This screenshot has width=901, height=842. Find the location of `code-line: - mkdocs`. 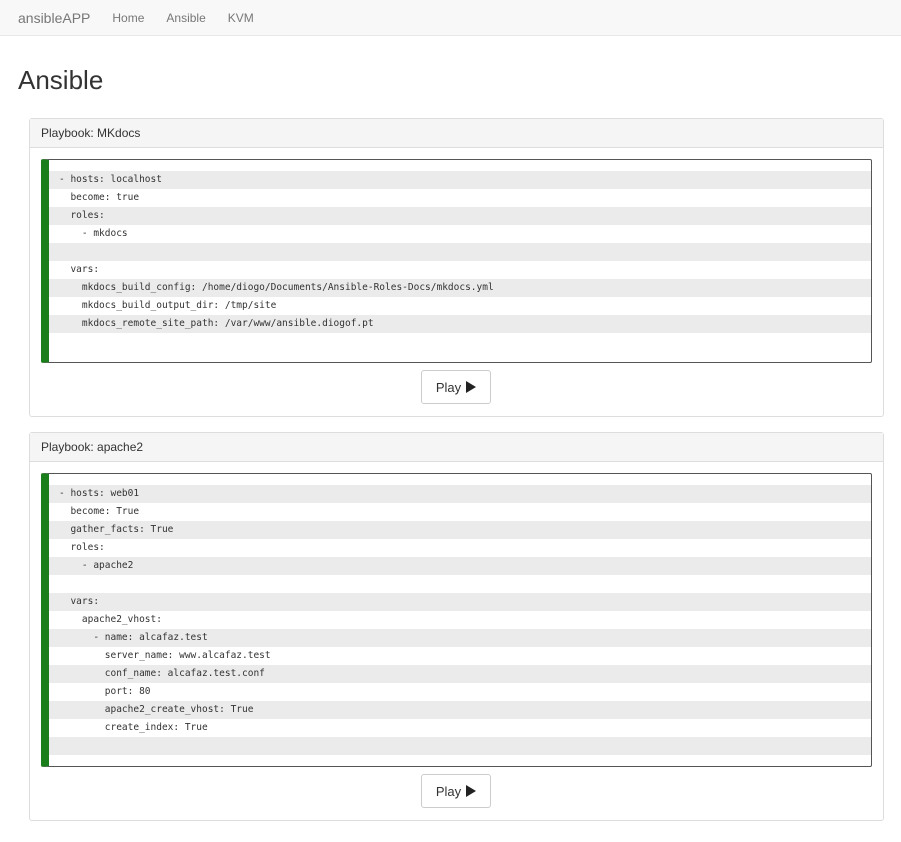

code-line: - mkdocs is located at coordinates (460, 234).